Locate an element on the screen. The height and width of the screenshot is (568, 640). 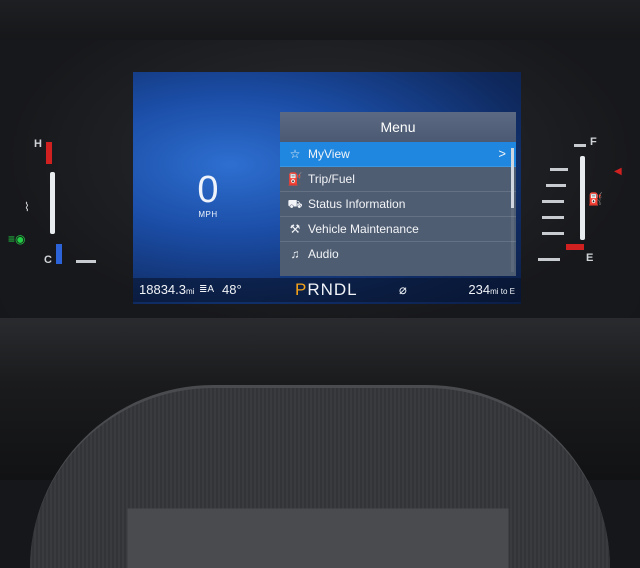
temp-hot-label: H is located at coordinates (38, 144).